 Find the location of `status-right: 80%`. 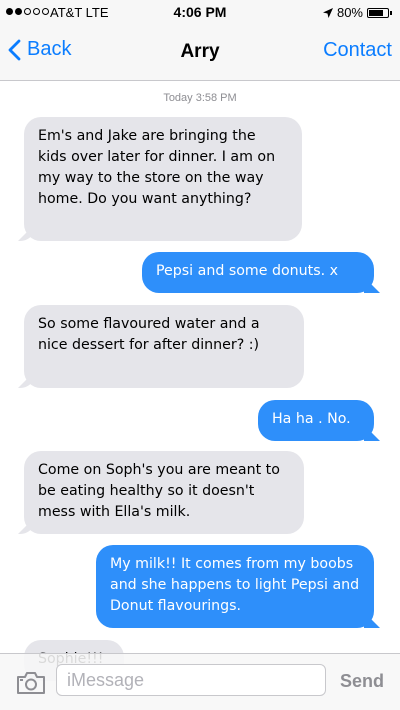

status-right: 80% is located at coordinates (357, 12).